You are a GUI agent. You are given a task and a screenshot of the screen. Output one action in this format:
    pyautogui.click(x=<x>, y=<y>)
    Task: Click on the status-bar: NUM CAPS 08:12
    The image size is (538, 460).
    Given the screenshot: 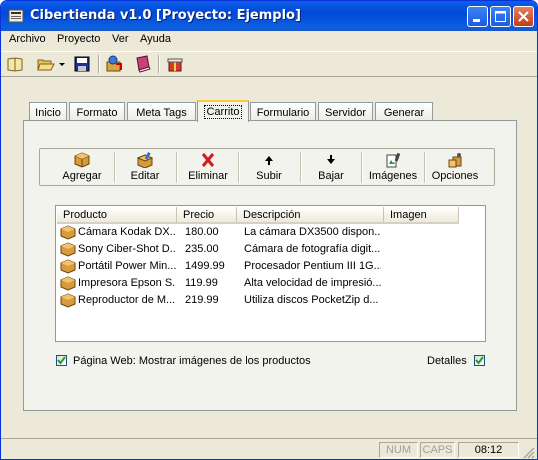 What is the action you would take?
    pyautogui.click(x=269, y=448)
    